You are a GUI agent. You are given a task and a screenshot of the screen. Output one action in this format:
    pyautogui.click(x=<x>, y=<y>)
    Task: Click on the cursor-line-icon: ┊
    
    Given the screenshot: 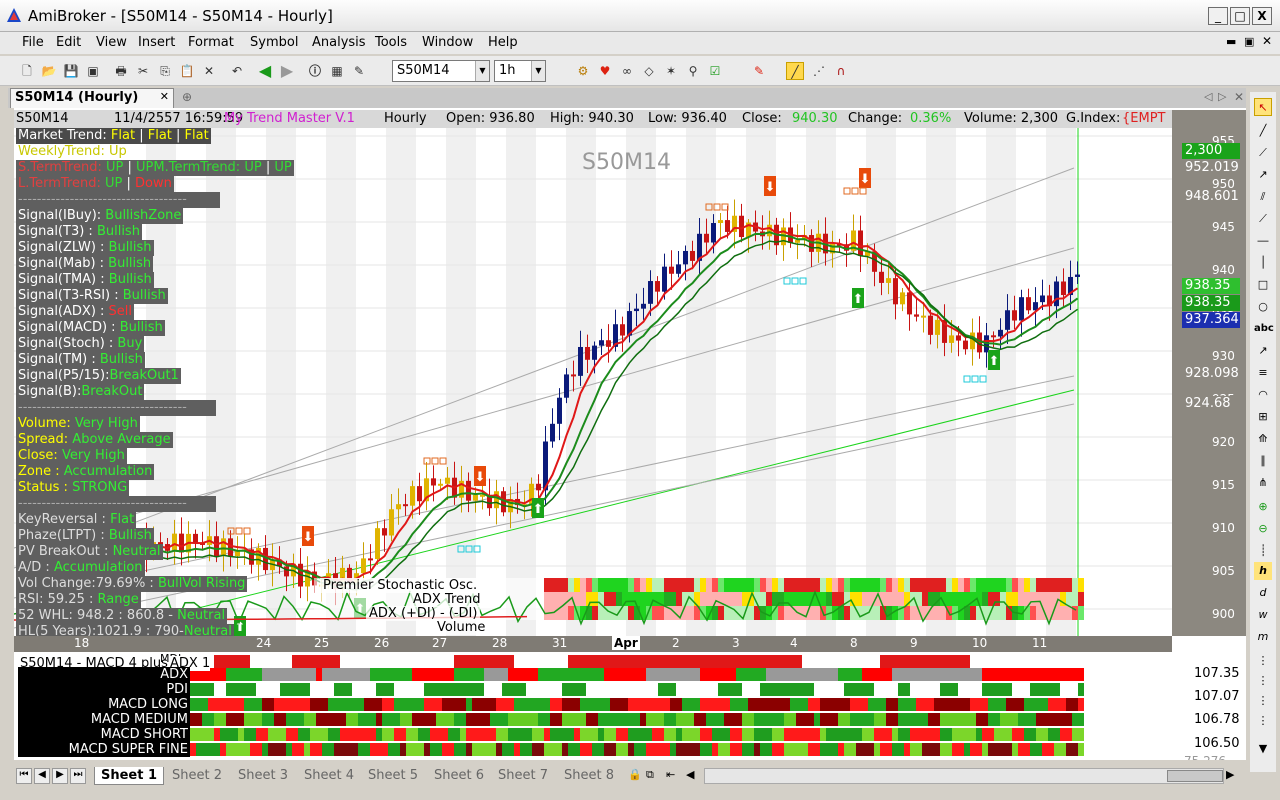 What is the action you would take?
    pyautogui.click(x=1263, y=551)
    